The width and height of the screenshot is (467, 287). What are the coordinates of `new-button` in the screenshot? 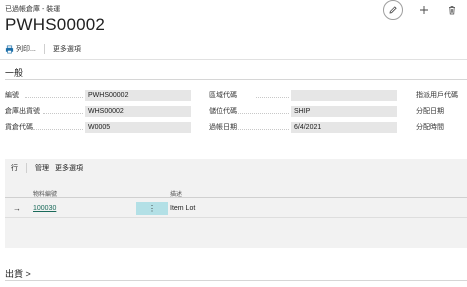 It's located at (424, 10).